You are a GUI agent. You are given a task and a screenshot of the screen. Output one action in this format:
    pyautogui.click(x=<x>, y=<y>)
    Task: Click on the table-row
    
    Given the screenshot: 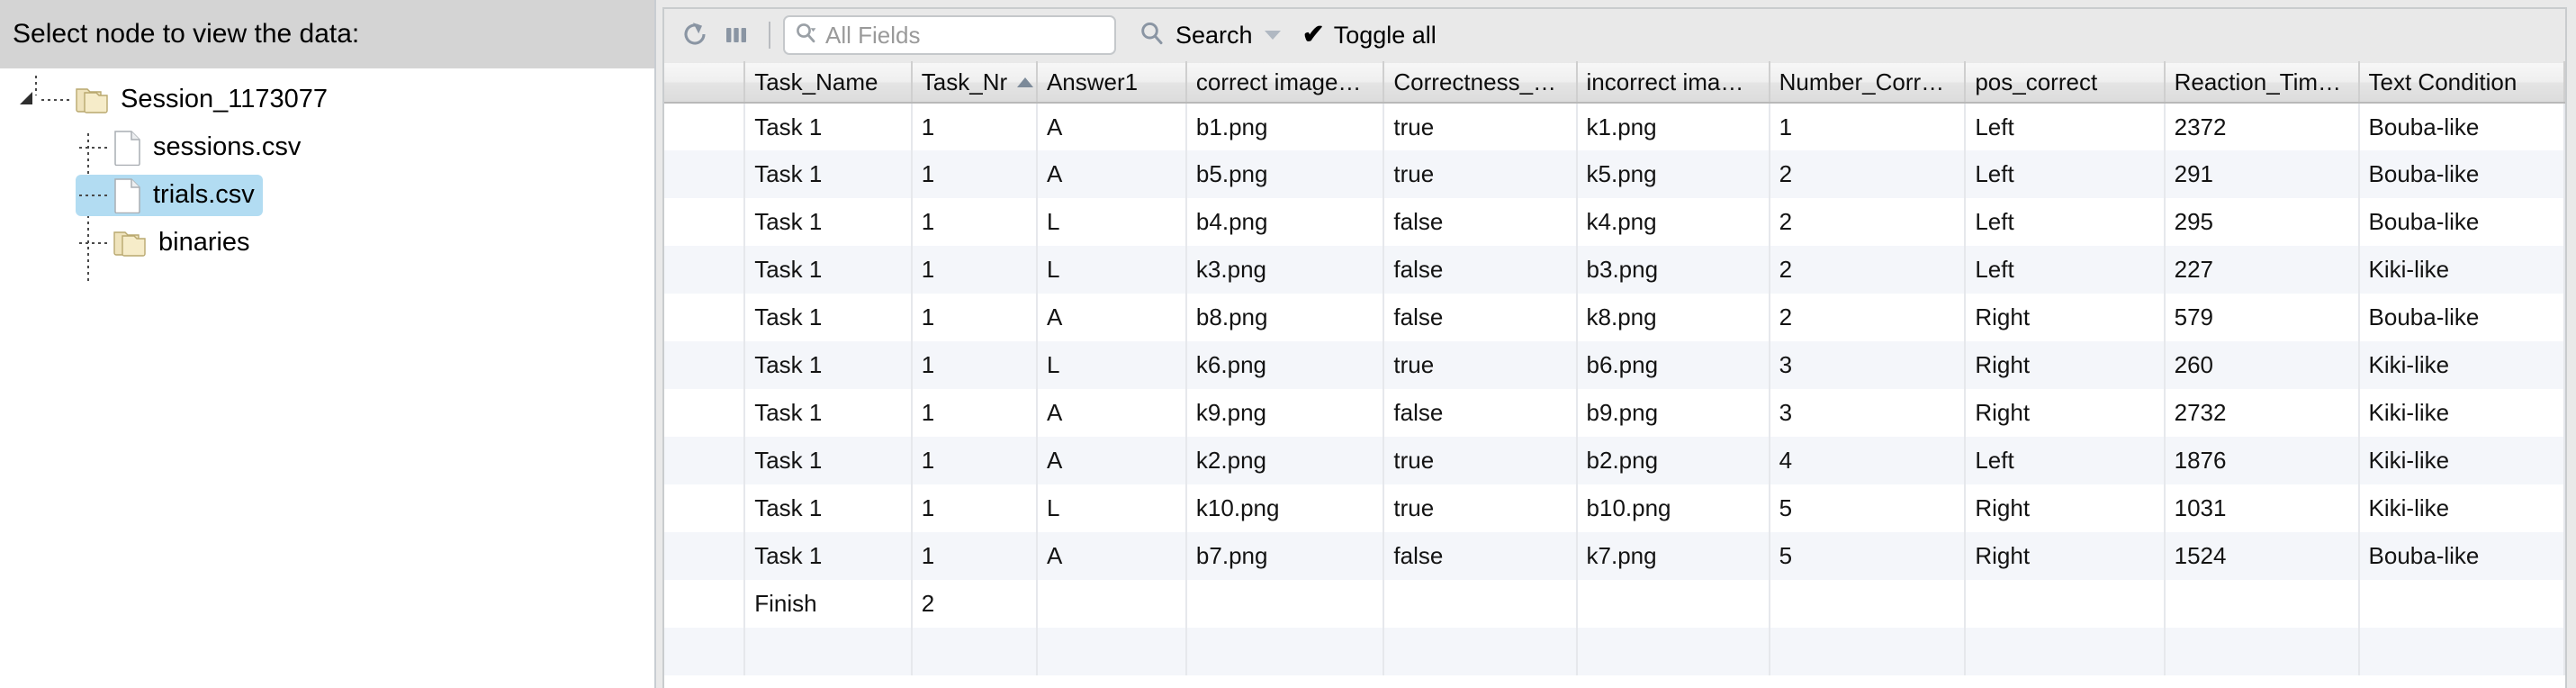 What is the action you would take?
    pyautogui.click(x=1614, y=651)
    